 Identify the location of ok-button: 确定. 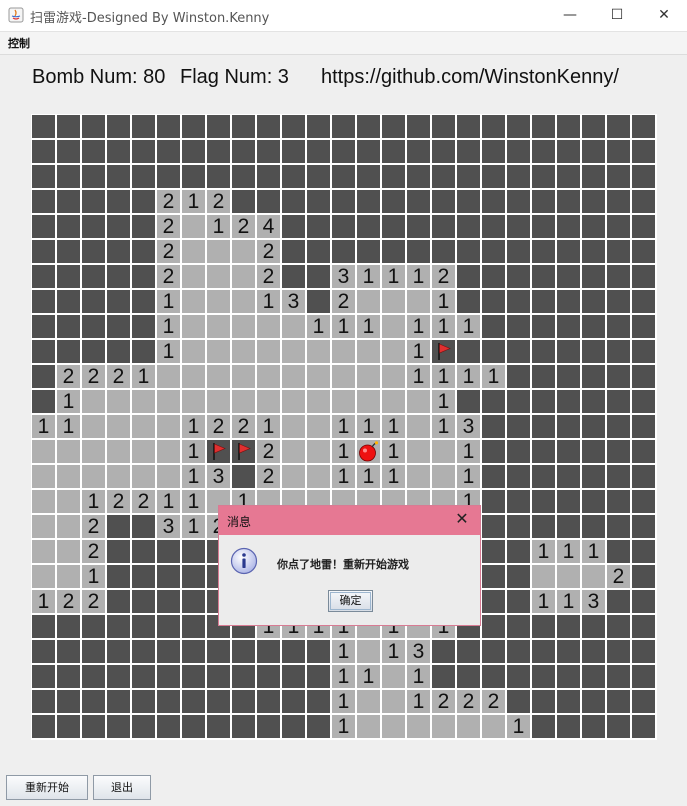
(350, 601).